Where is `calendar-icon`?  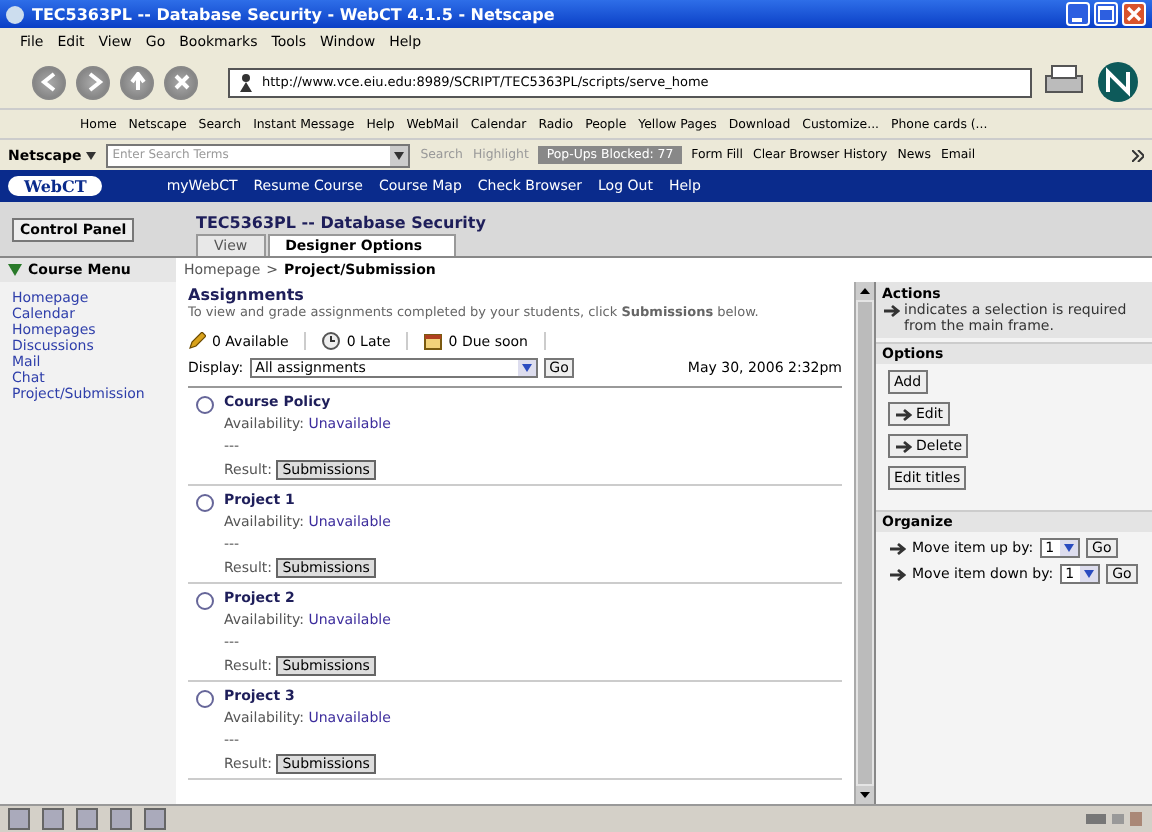 calendar-icon is located at coordinates (433, 341).